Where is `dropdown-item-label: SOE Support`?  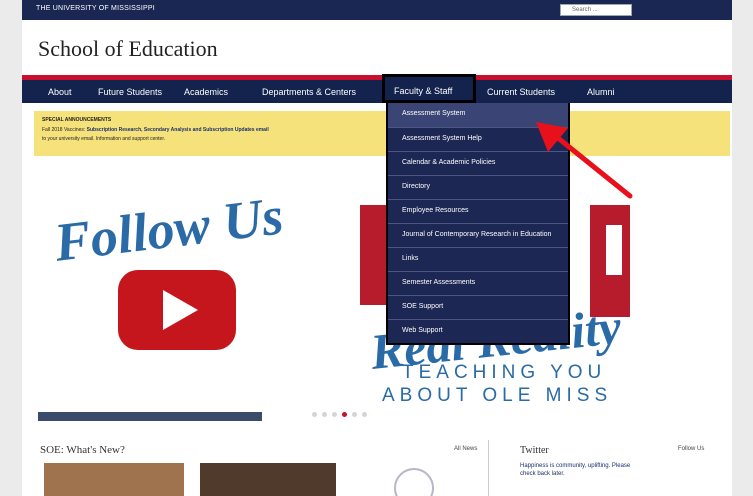
dropdown-item-label: SOE Support is located at coordinates (423, 306).